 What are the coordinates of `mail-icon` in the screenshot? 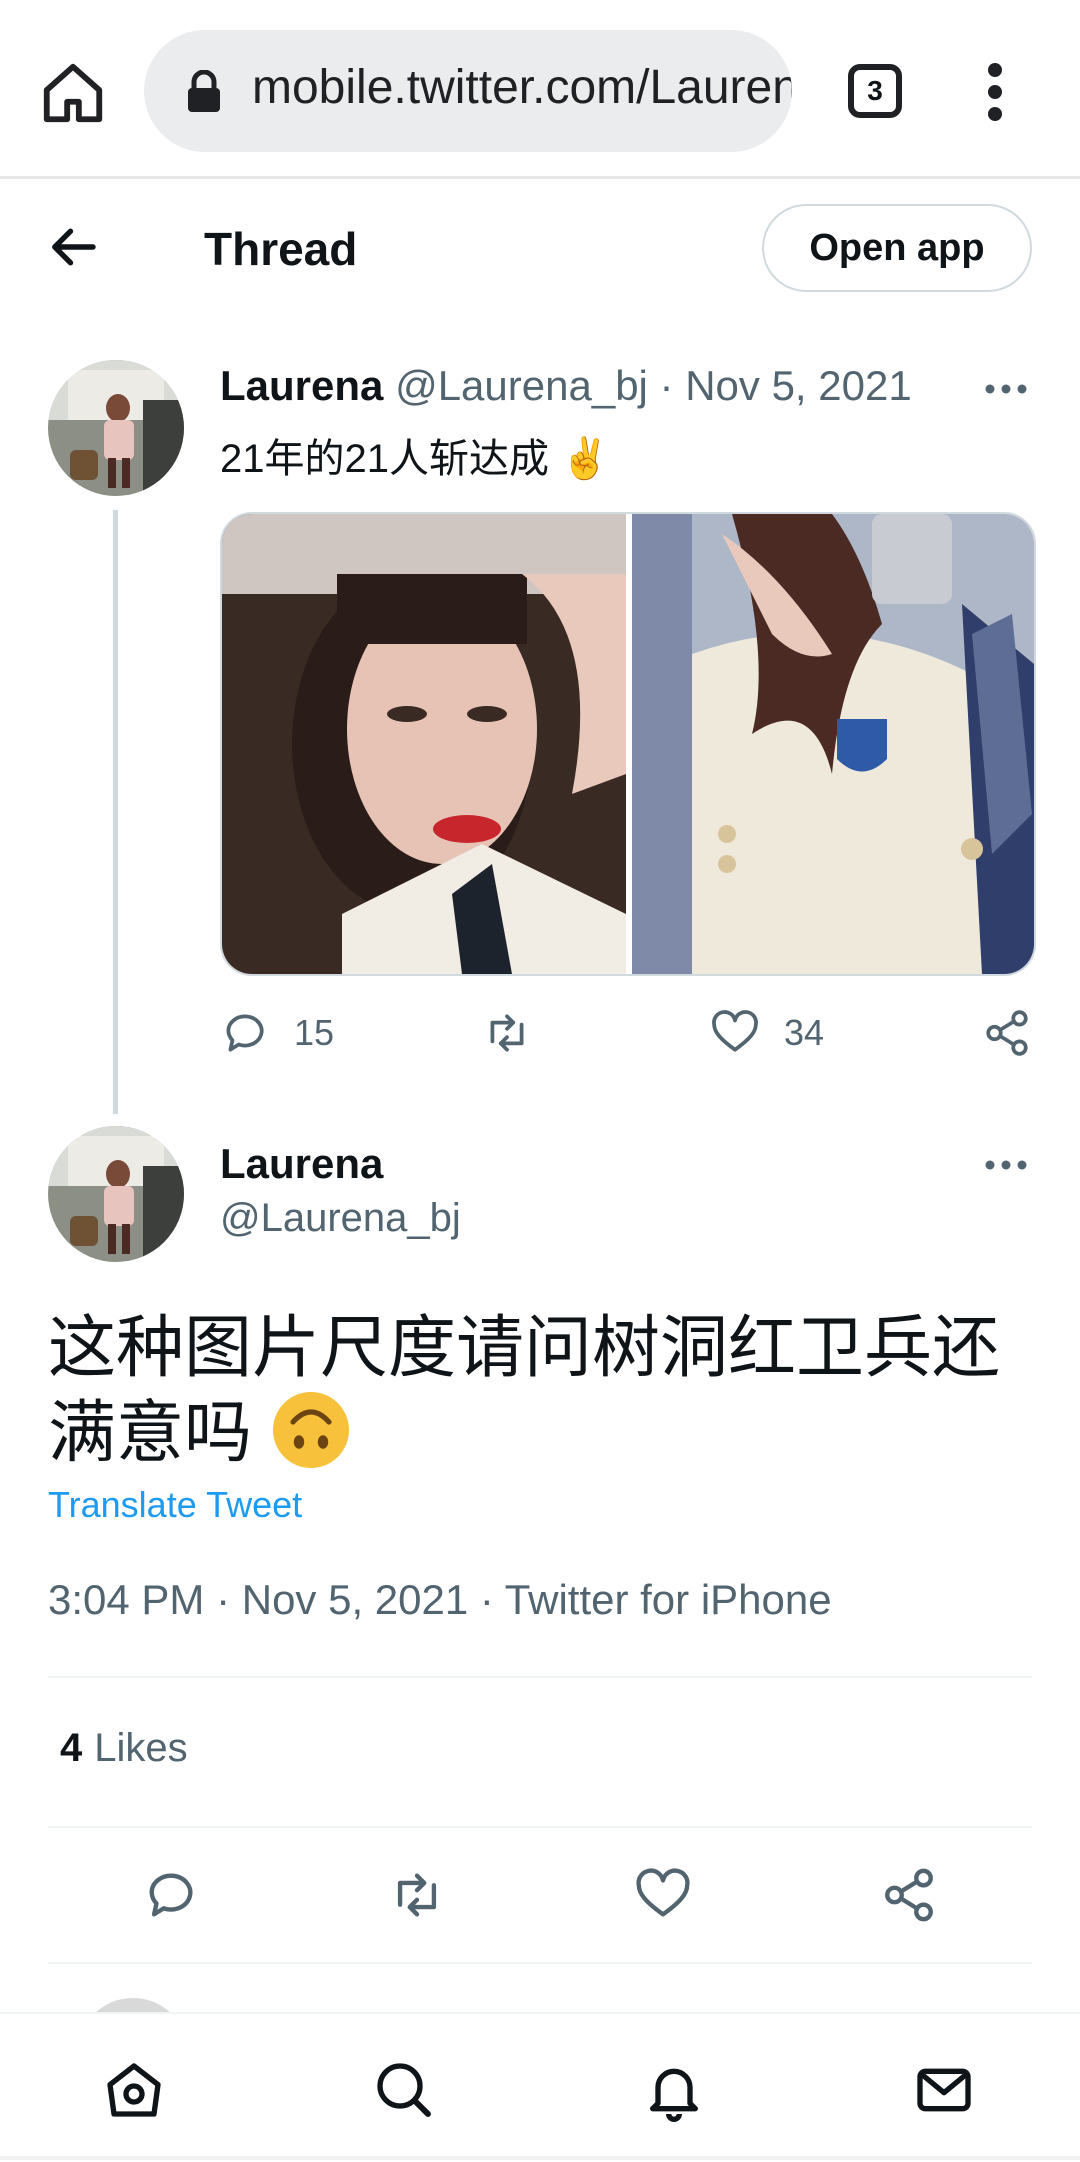 It's located at (944, 2090).